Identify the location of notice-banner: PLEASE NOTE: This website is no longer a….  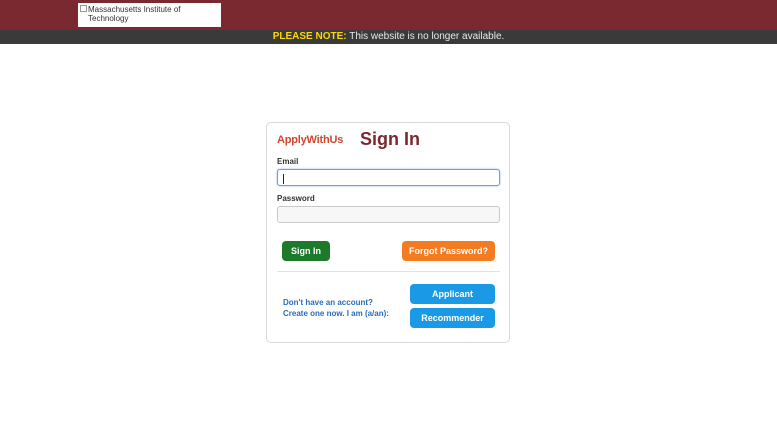
(388, 37).